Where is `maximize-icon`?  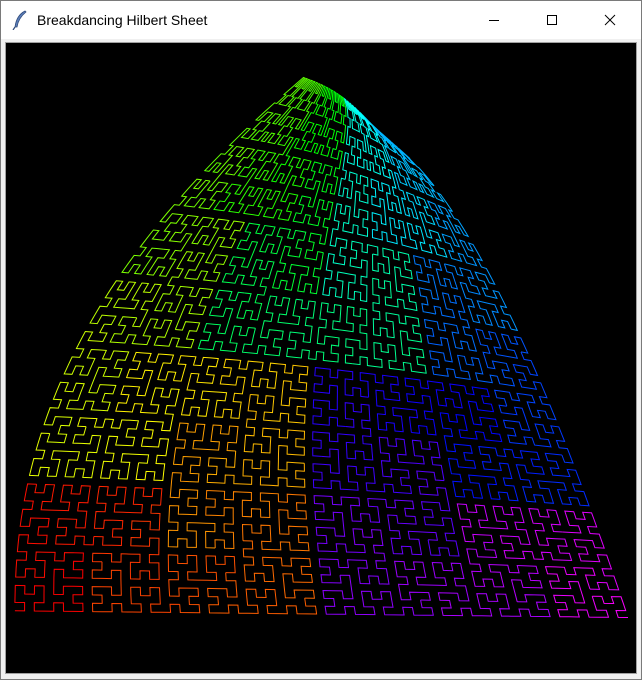
maximize-icon is located at coordinates (552, 20).